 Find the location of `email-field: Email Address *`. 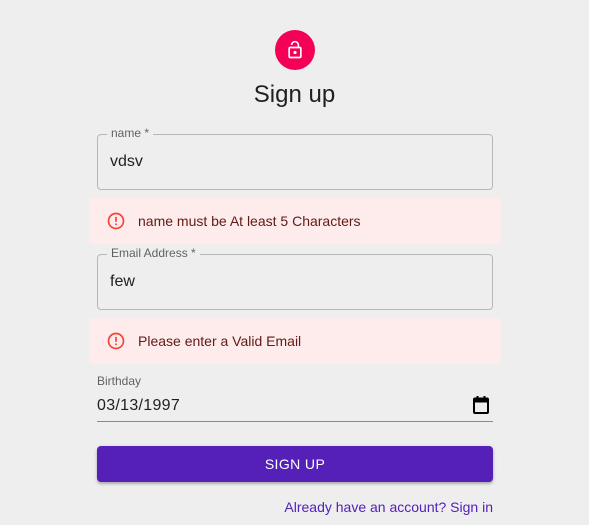

email-field: Email Address * is located at coordinates (295, 278).